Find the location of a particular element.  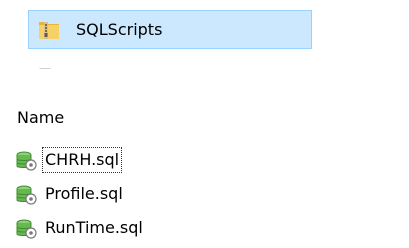

file-name: Profile.sql is located at coordinates (84, 193).